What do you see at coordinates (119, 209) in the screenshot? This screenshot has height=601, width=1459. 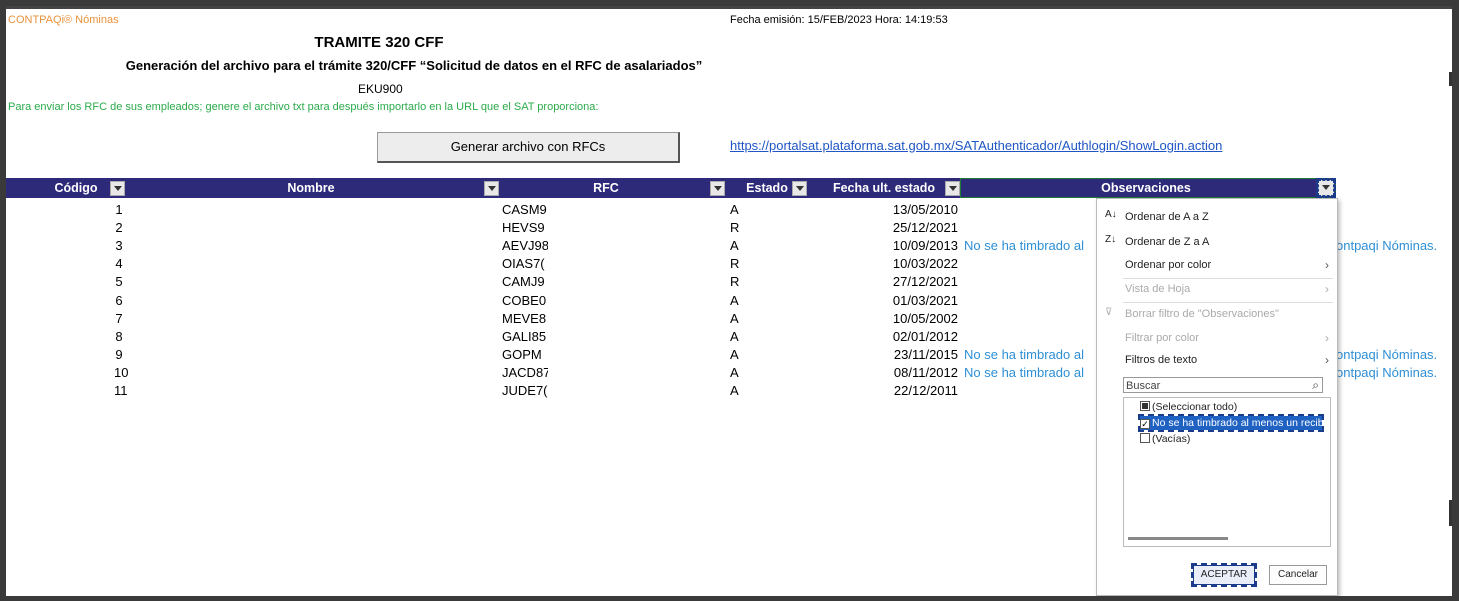 I see `cell-codigo: 1` at bounding box center [119, 209].